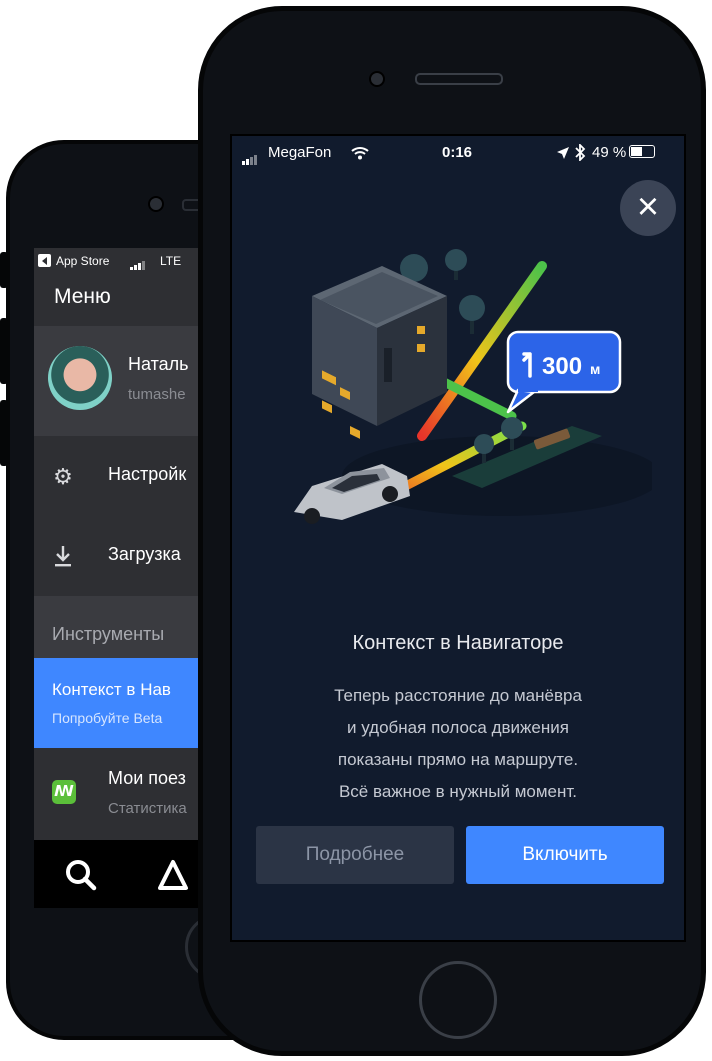 The width and height of the screenshot is (712, 1061). What do you see at coordinates (124, 794) in the screenshot?
I see `menu-item-trips: ꟿ Мои поез Статистика` at bounding box center [124, 794].